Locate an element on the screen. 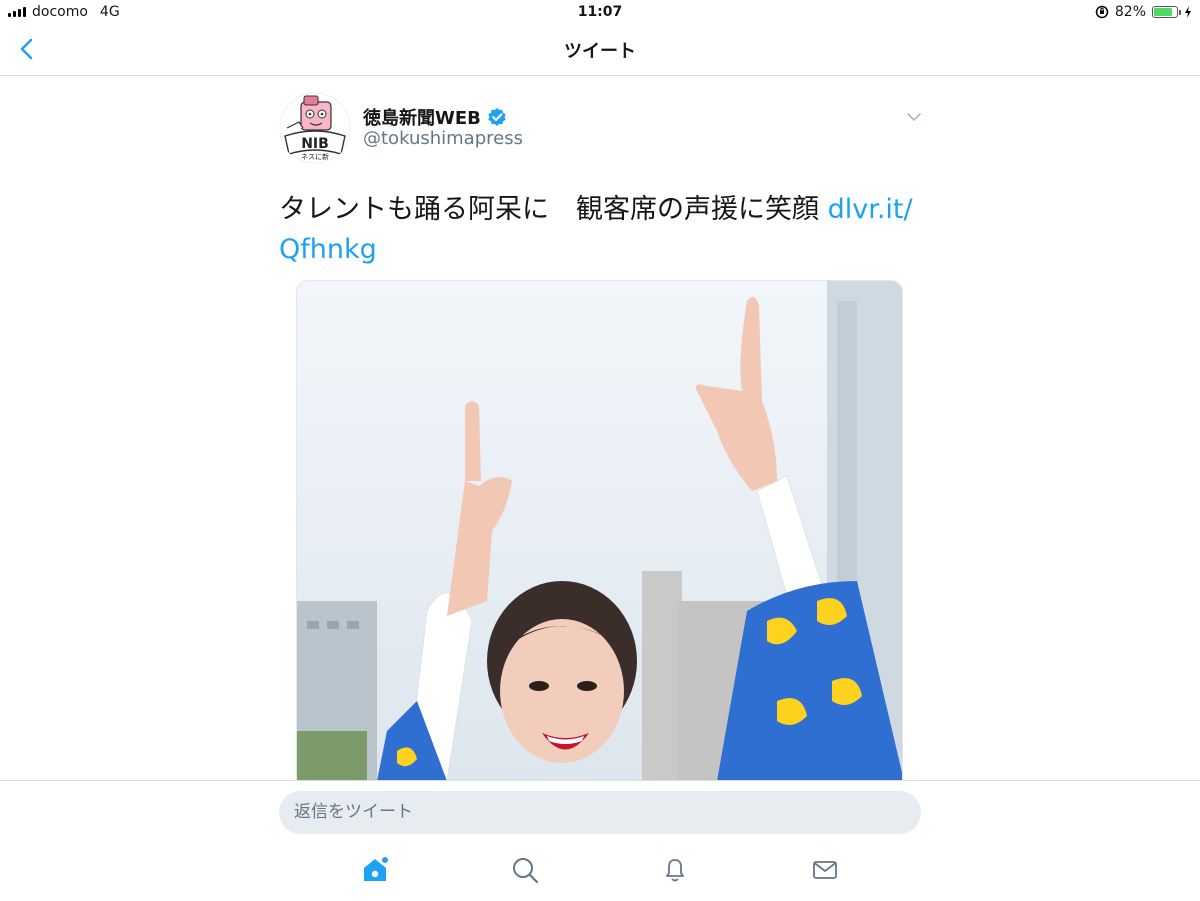 The image size is (1200, 901). tweet-body: タレントも踊る阿呆に 観客席の声援に笑顔 is located at coordinates (553, 209).